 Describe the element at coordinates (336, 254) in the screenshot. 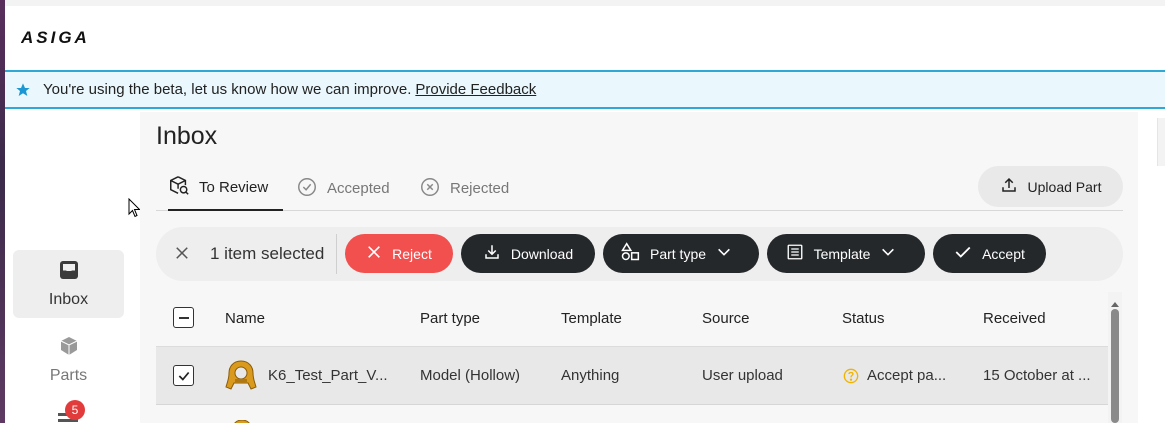

I see `divider` at that location.